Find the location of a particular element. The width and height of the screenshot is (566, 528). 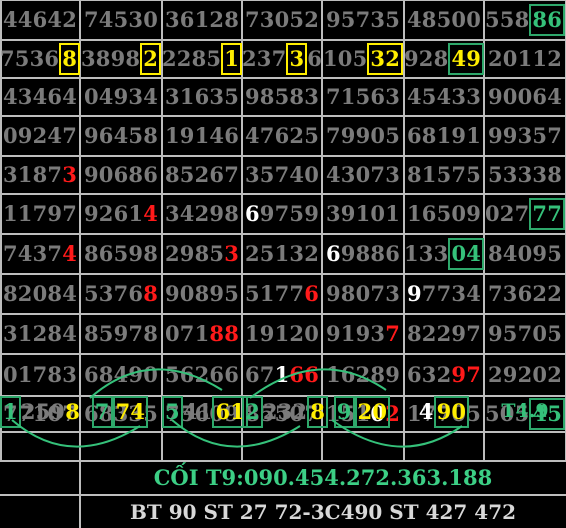

highlight-digit: 74 is located at coordinates (130, 412).